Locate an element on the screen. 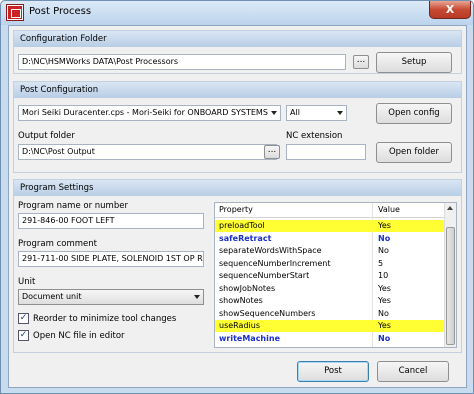  post-button: Post is located at coordinates (333, 371).